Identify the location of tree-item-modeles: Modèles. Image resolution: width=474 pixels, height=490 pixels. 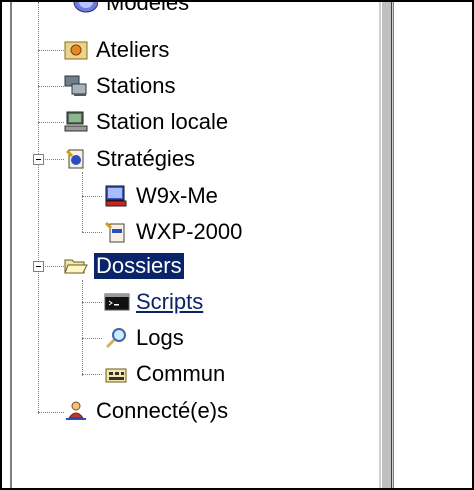
(127, 9).